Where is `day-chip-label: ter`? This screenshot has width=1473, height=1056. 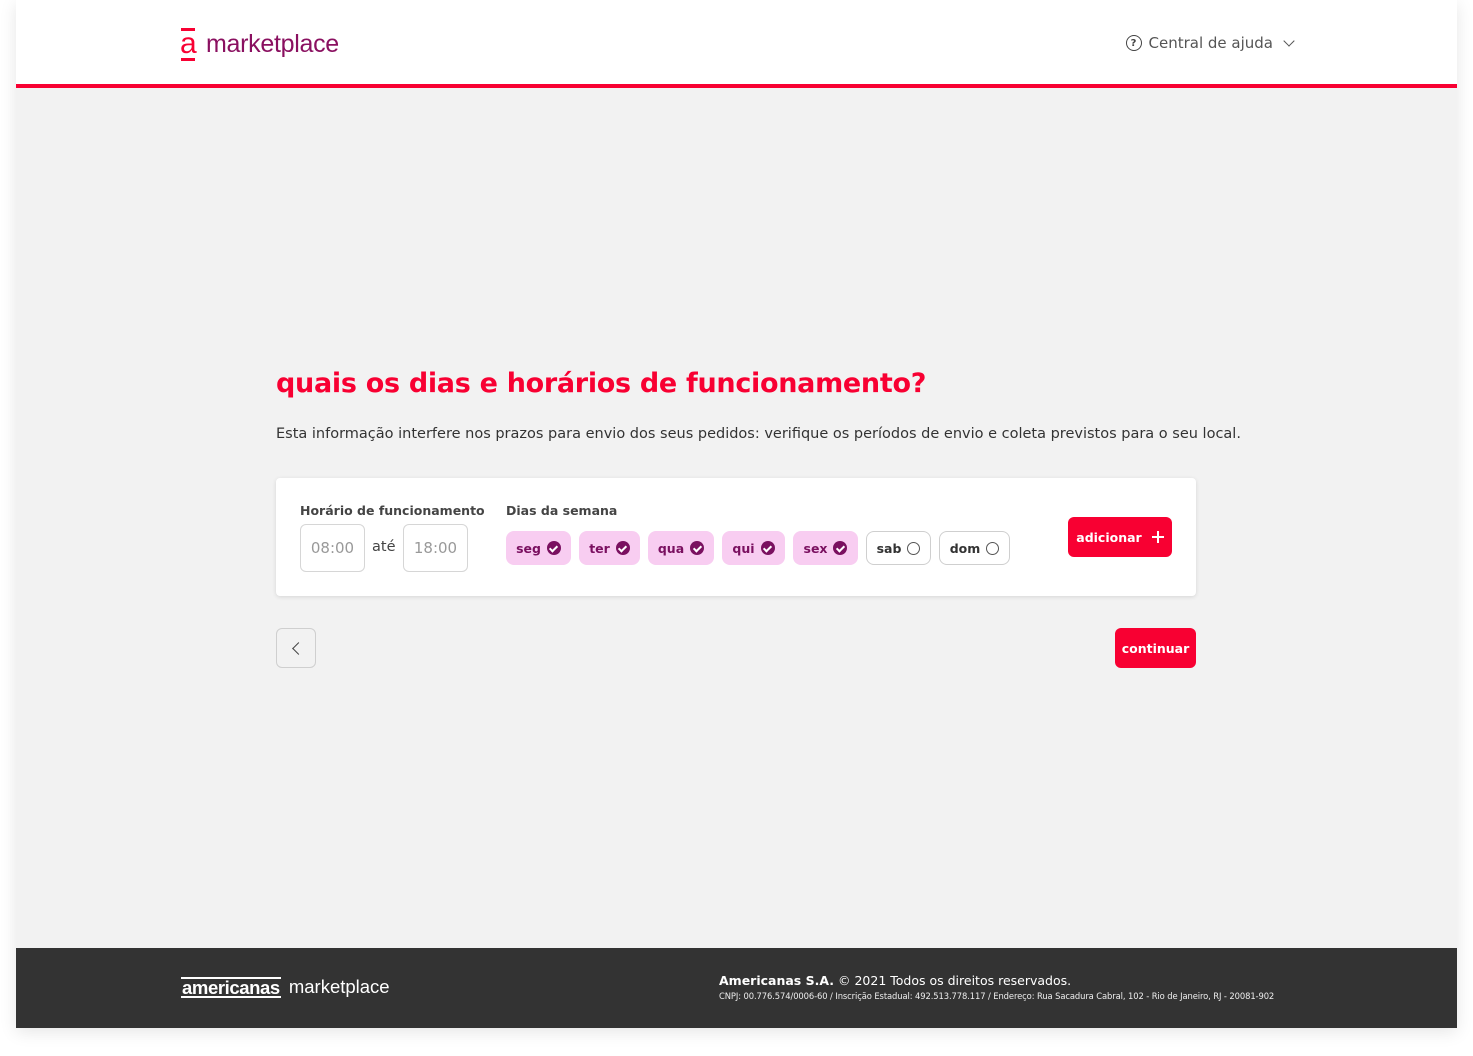
day-chip-label: ter is located at coordinates (599, 548).